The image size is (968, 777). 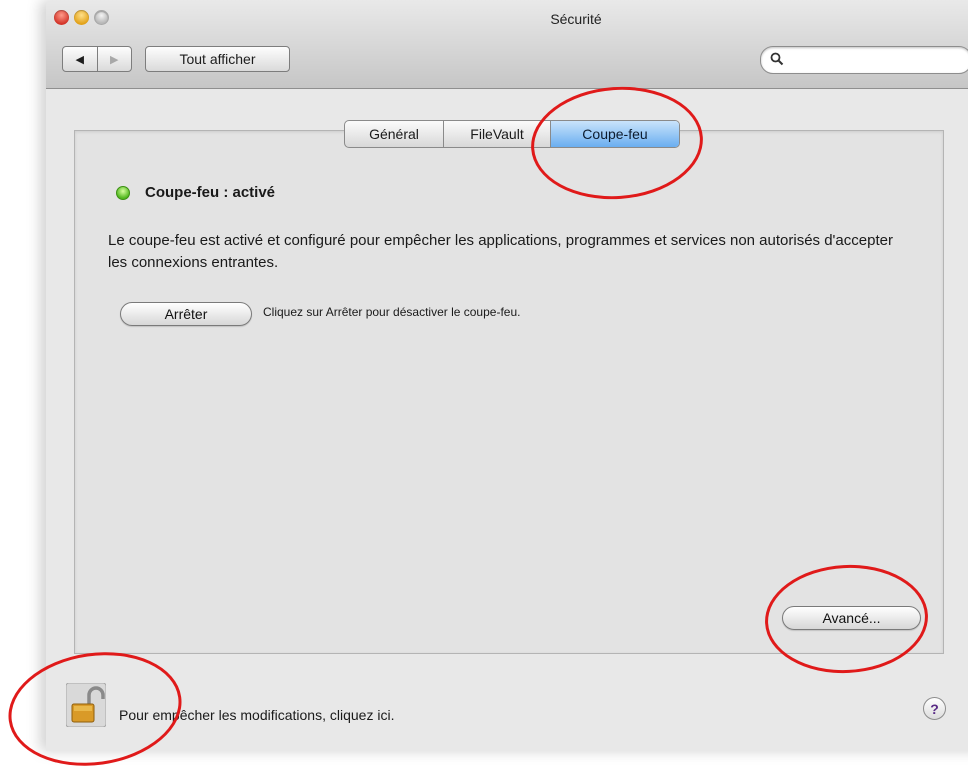 What do you see at coordinates (934, 708) in the screenshot?
I see `help-button: ?` at bounding box center [934, 708].